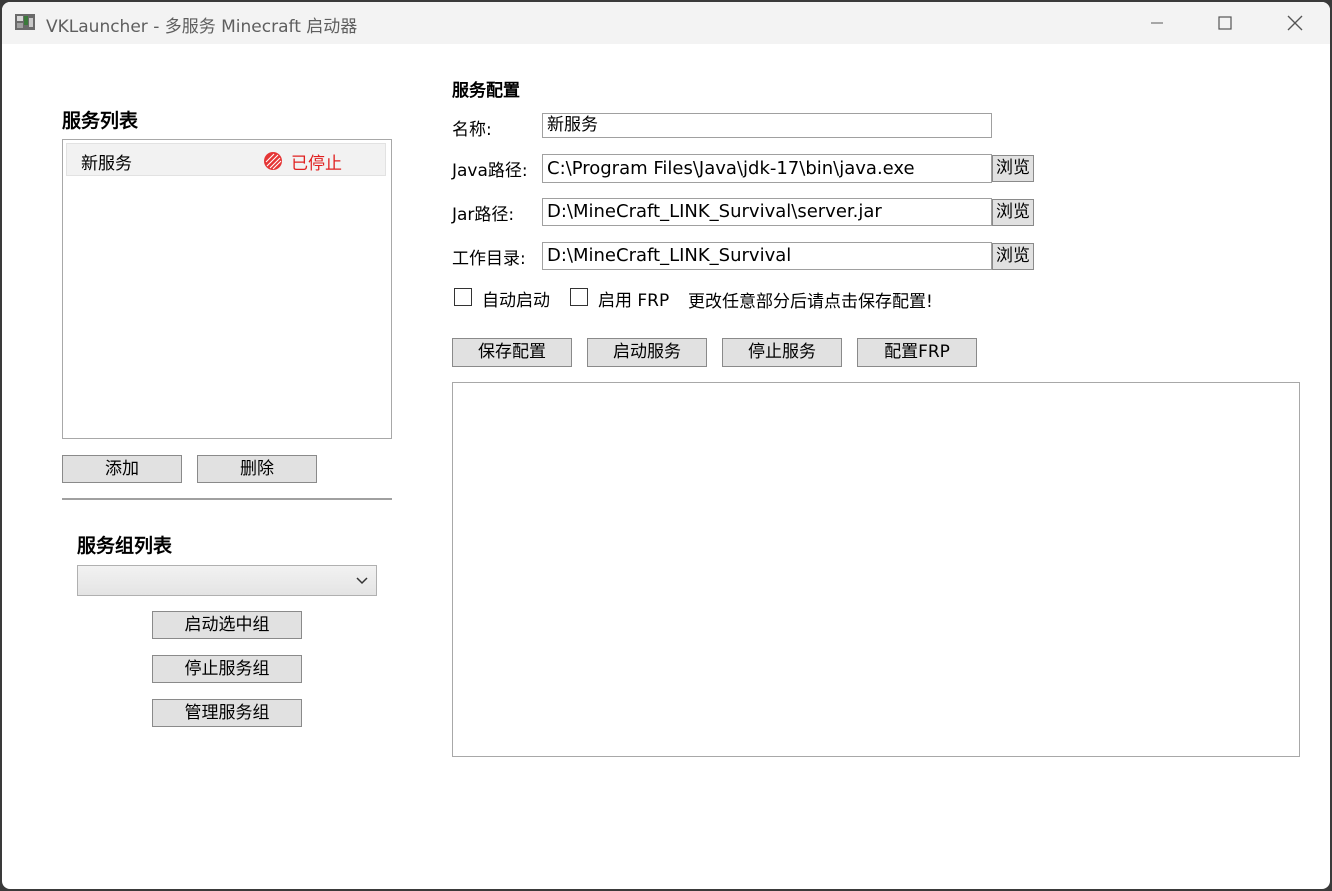  I want to click on workdir-field: D:\MineCraft_LINK_Survival, so click(767, 256).